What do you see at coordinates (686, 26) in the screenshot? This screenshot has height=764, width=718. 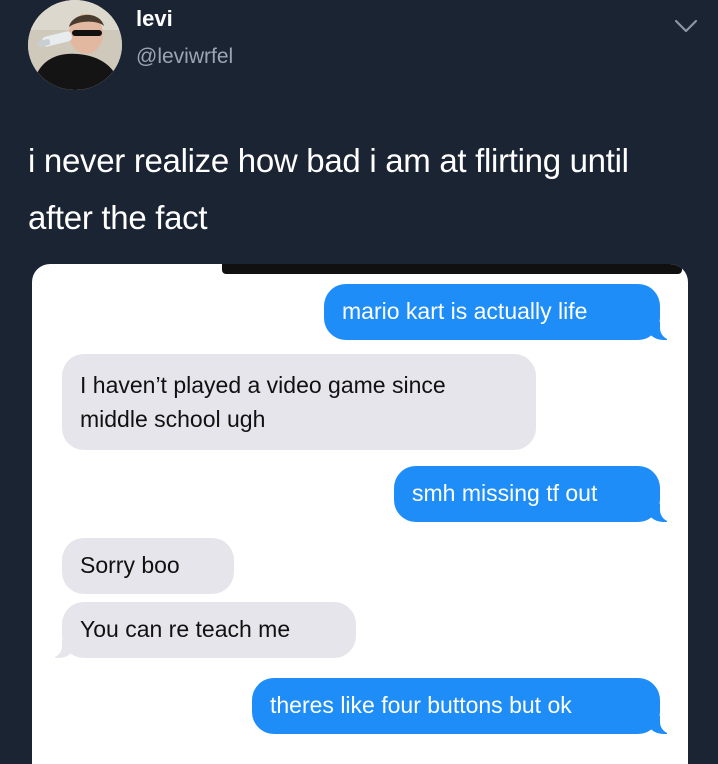 I see `chevron-down-icon` at bounding box center [686, 26].